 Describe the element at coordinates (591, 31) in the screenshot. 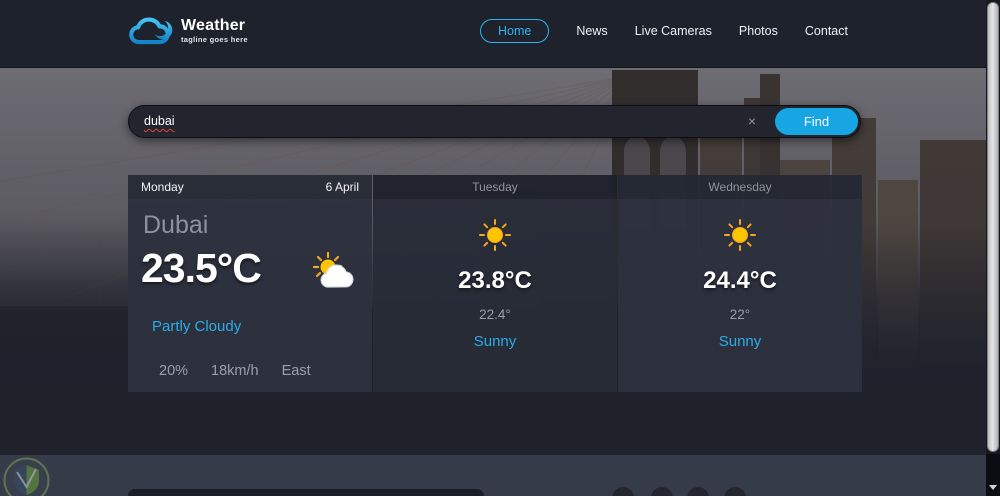

I see `nav-item-news: News` at that location.